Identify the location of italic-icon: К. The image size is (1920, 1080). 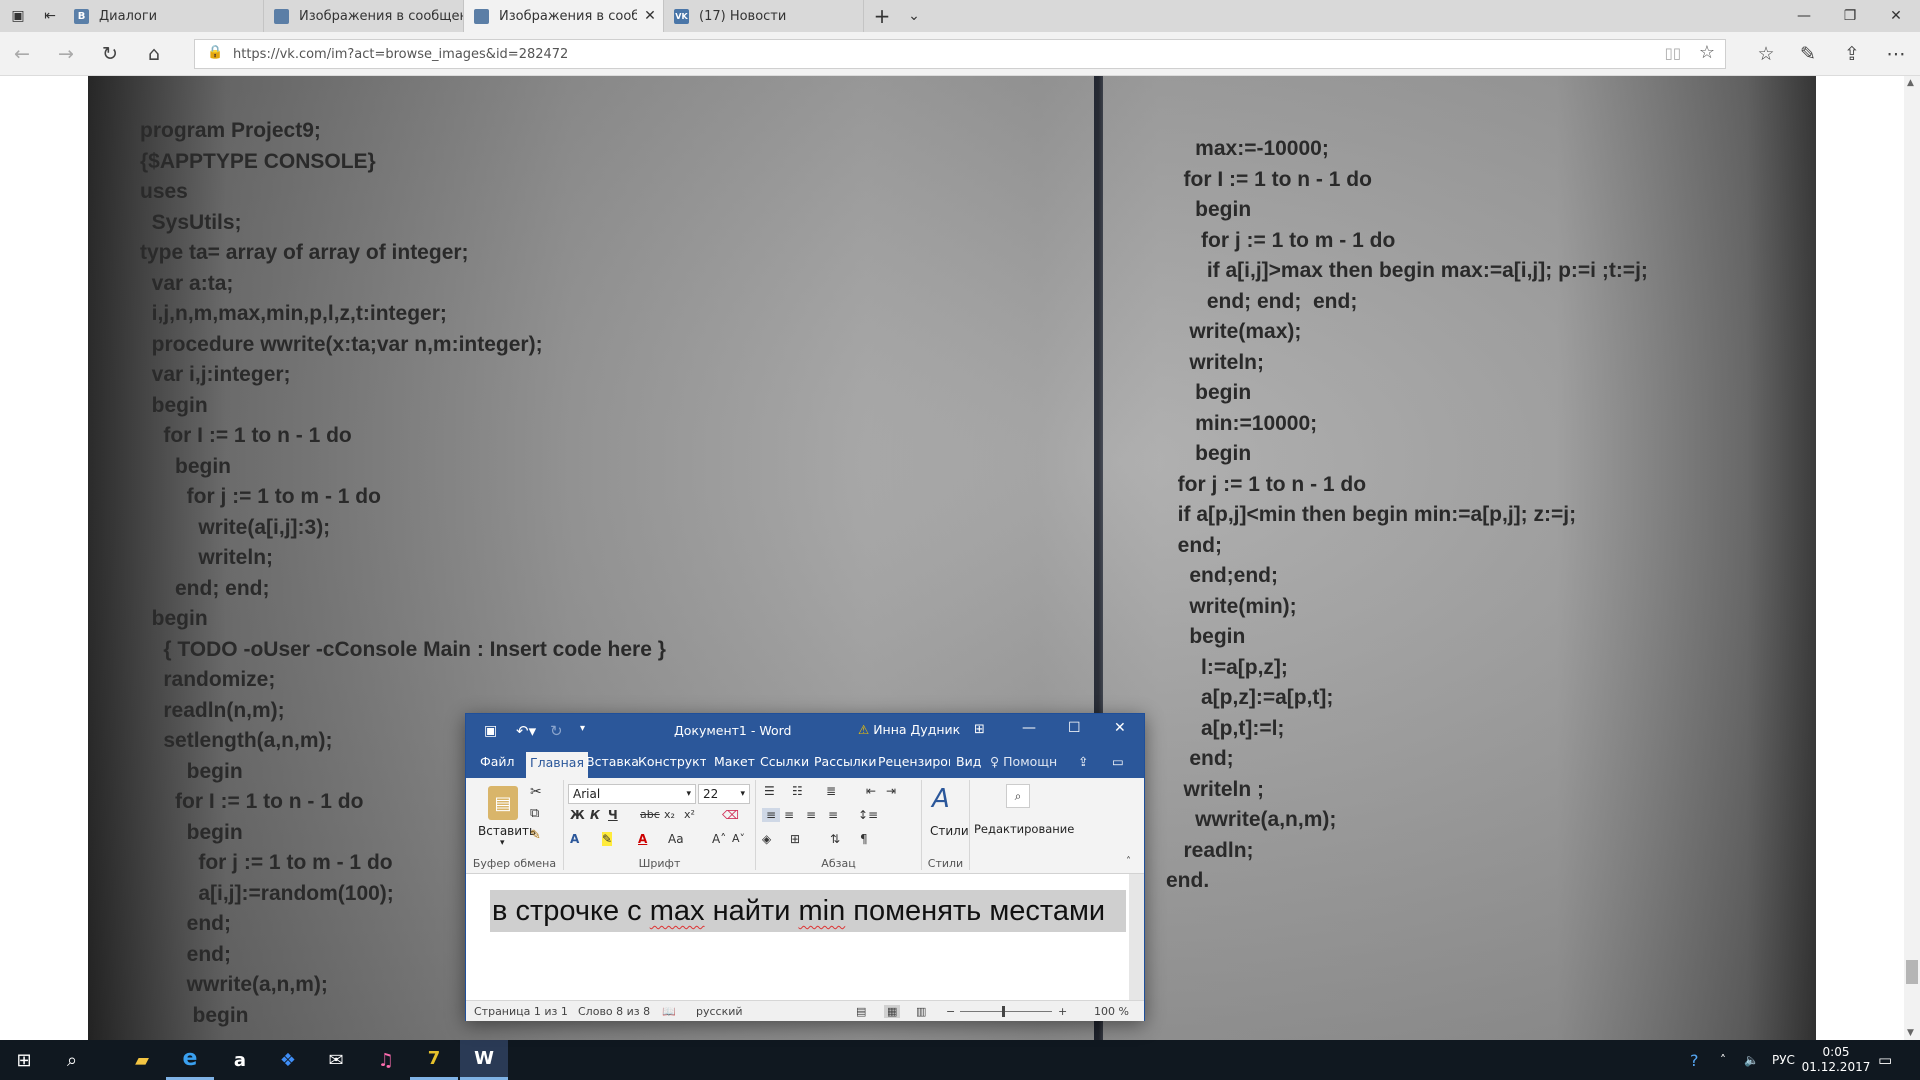
(595, 815).